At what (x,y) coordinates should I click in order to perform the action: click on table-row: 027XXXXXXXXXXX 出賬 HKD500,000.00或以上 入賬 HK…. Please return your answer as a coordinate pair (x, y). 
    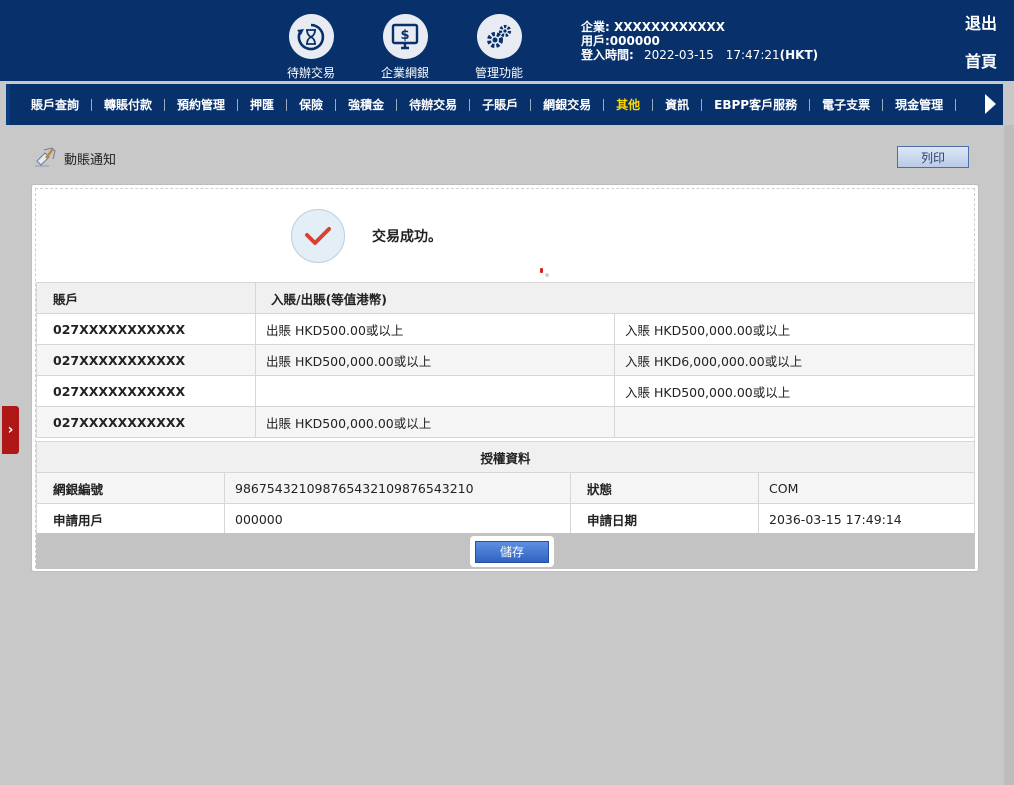
    Looking at the image, I should click on (505, 360).